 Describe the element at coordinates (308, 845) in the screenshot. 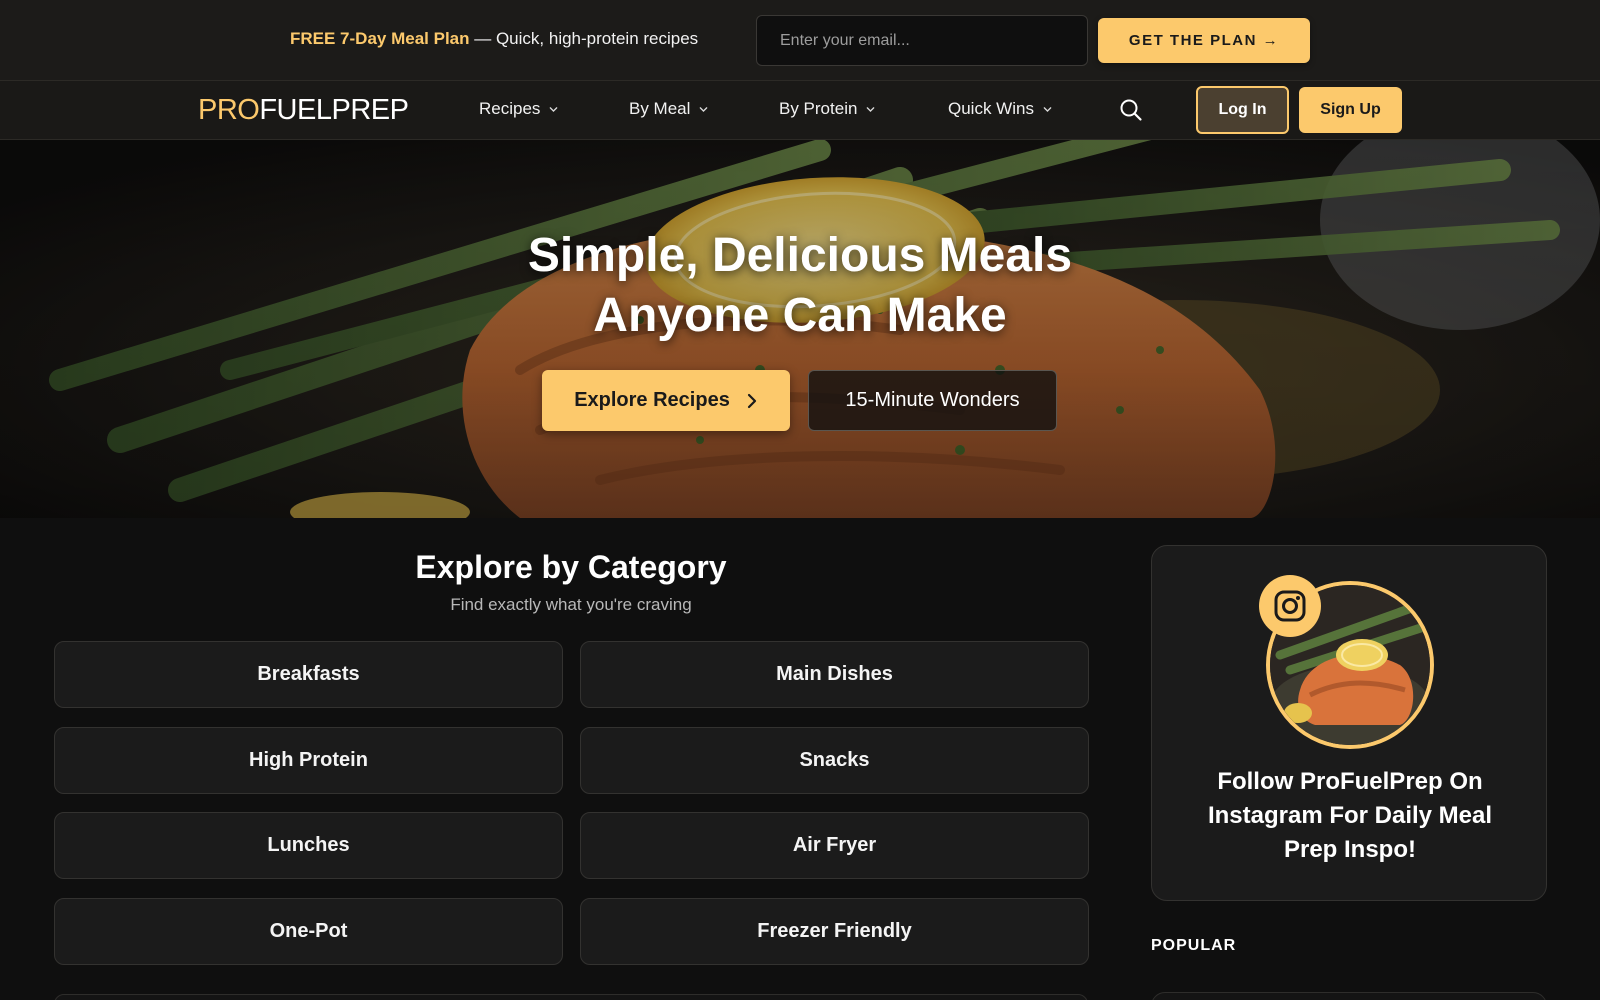

I see `category-lunches: Lunches` at that location.